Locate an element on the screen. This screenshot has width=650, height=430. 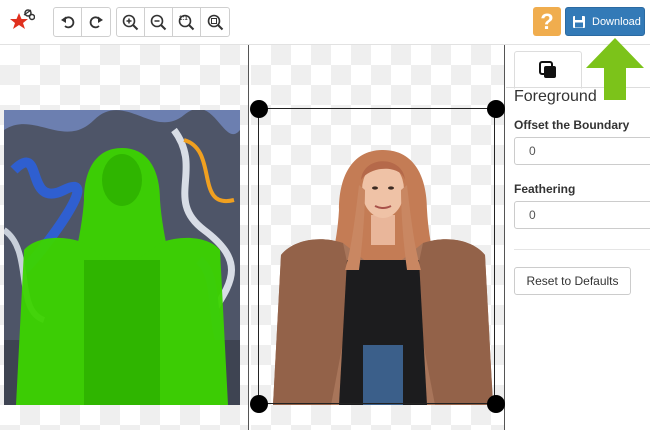
zoom-actual-size-button: 1:1 is located at coordinates (187, 22).